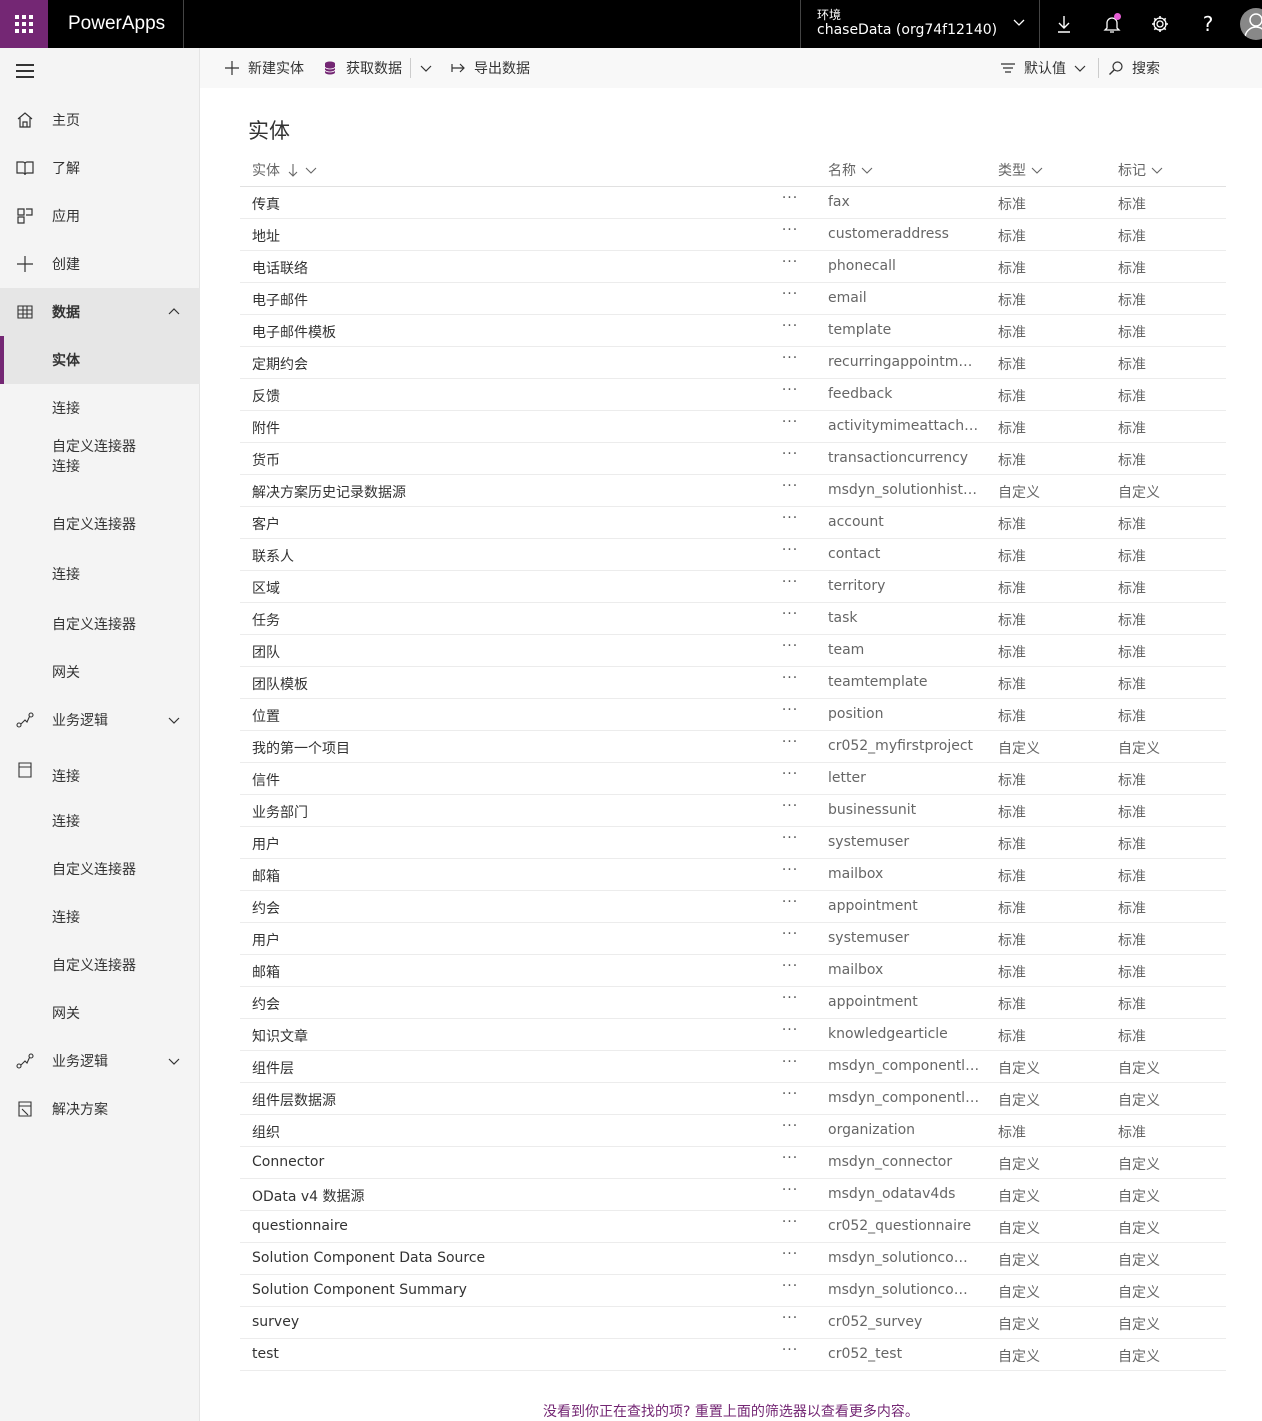 This screenshot has height=1421, width=1262. I want to click on table-row: 我的第一个项目 ··· cr052_myfirstproject 自定义 自定义, so click(733, 747).